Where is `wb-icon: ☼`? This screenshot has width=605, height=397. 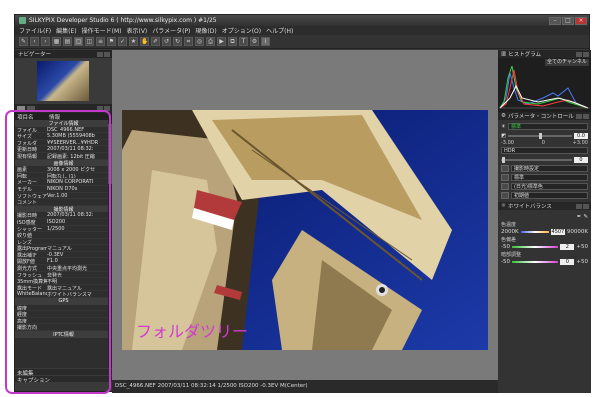 wb-icon: ☼ is located at coordinates (503, 206).